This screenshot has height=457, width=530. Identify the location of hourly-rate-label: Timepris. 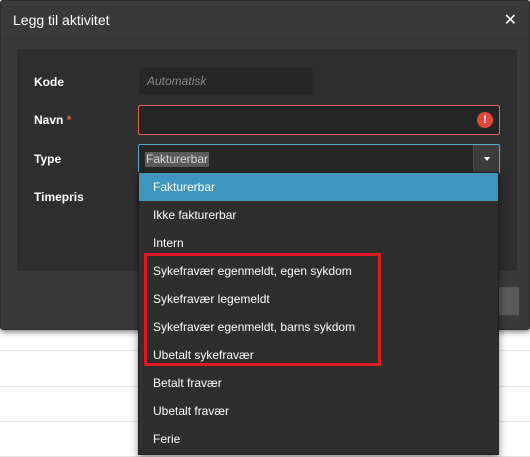
(59, 197).